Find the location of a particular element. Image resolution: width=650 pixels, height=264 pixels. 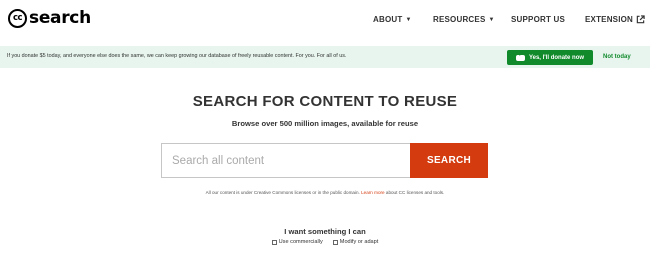

search-button: SEARCH is located at coordinates (449, 160).